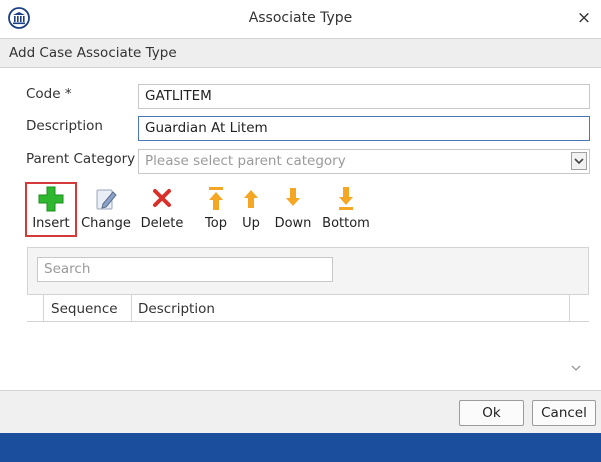  What do you see at coordinates (364, 161) in the screenshot?
I see `parent-category-select: Please select parent category` at bounding box center [364, 161].